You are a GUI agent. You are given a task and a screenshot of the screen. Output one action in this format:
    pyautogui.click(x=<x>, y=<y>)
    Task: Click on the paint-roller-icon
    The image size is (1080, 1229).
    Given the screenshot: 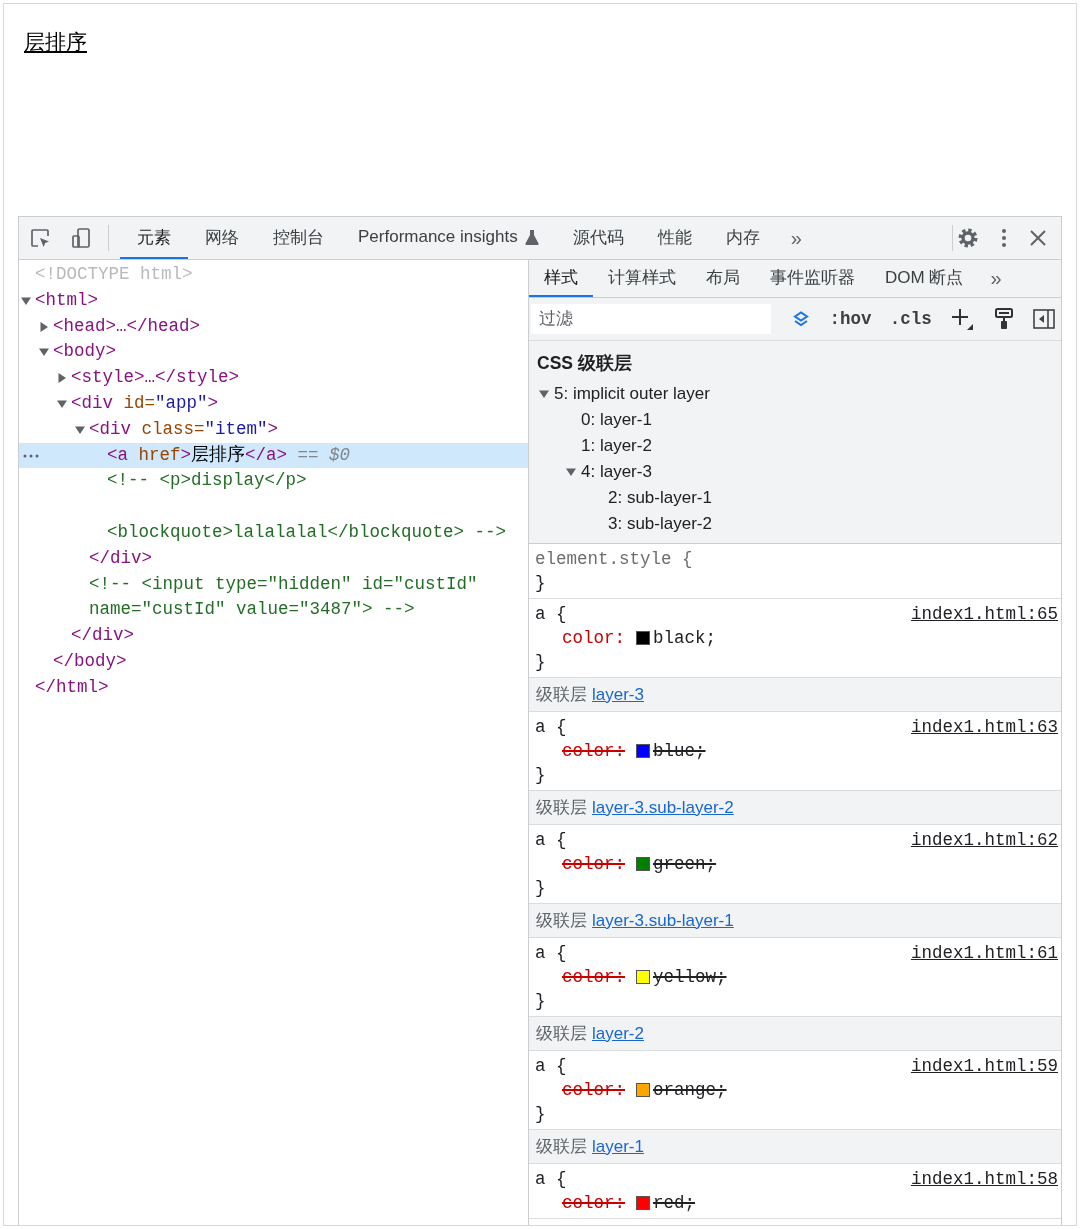 What is the action you would take?
    pyautogui.click(x=1003, y=319)
    